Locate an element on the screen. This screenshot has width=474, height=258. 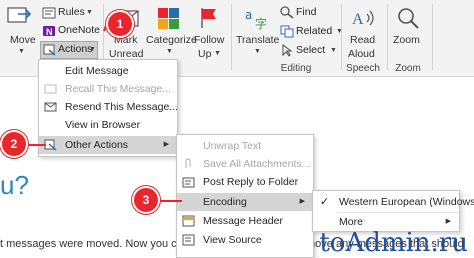
rules-button: Rules ▼ is located at coordinates (72, 13).